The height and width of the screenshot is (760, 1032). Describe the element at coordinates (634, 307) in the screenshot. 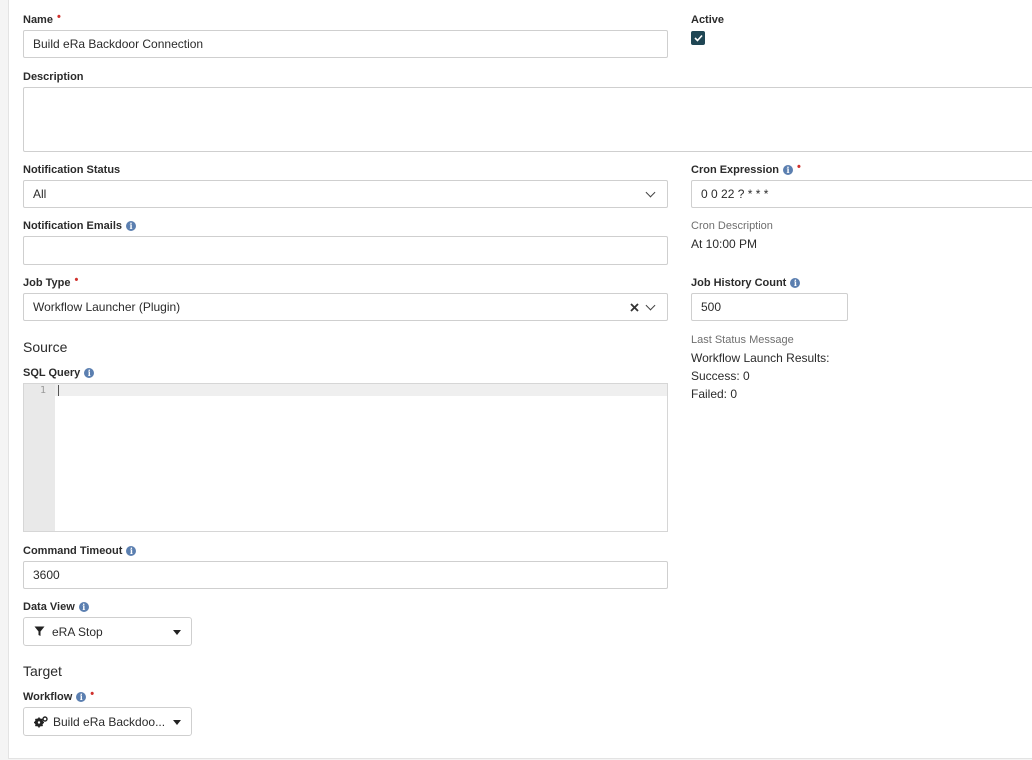

I see `clear-x-icon` at that location.